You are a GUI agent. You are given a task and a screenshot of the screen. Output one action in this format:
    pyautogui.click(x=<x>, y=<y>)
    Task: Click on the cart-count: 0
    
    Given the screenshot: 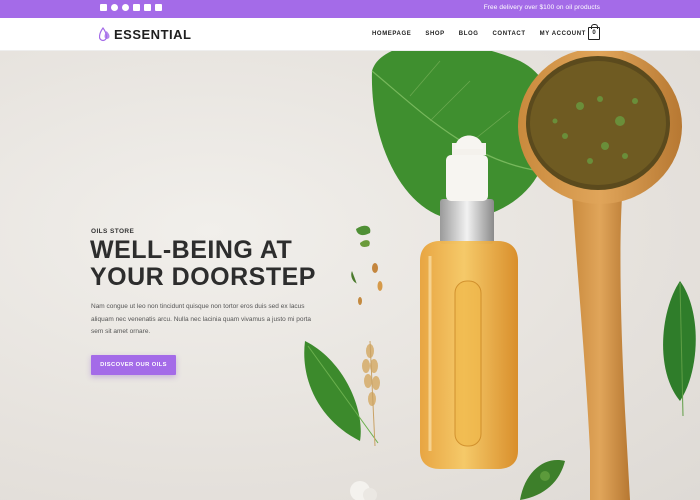 What is the action you would take?
    pyautogui.click(x=594, y=33)
    